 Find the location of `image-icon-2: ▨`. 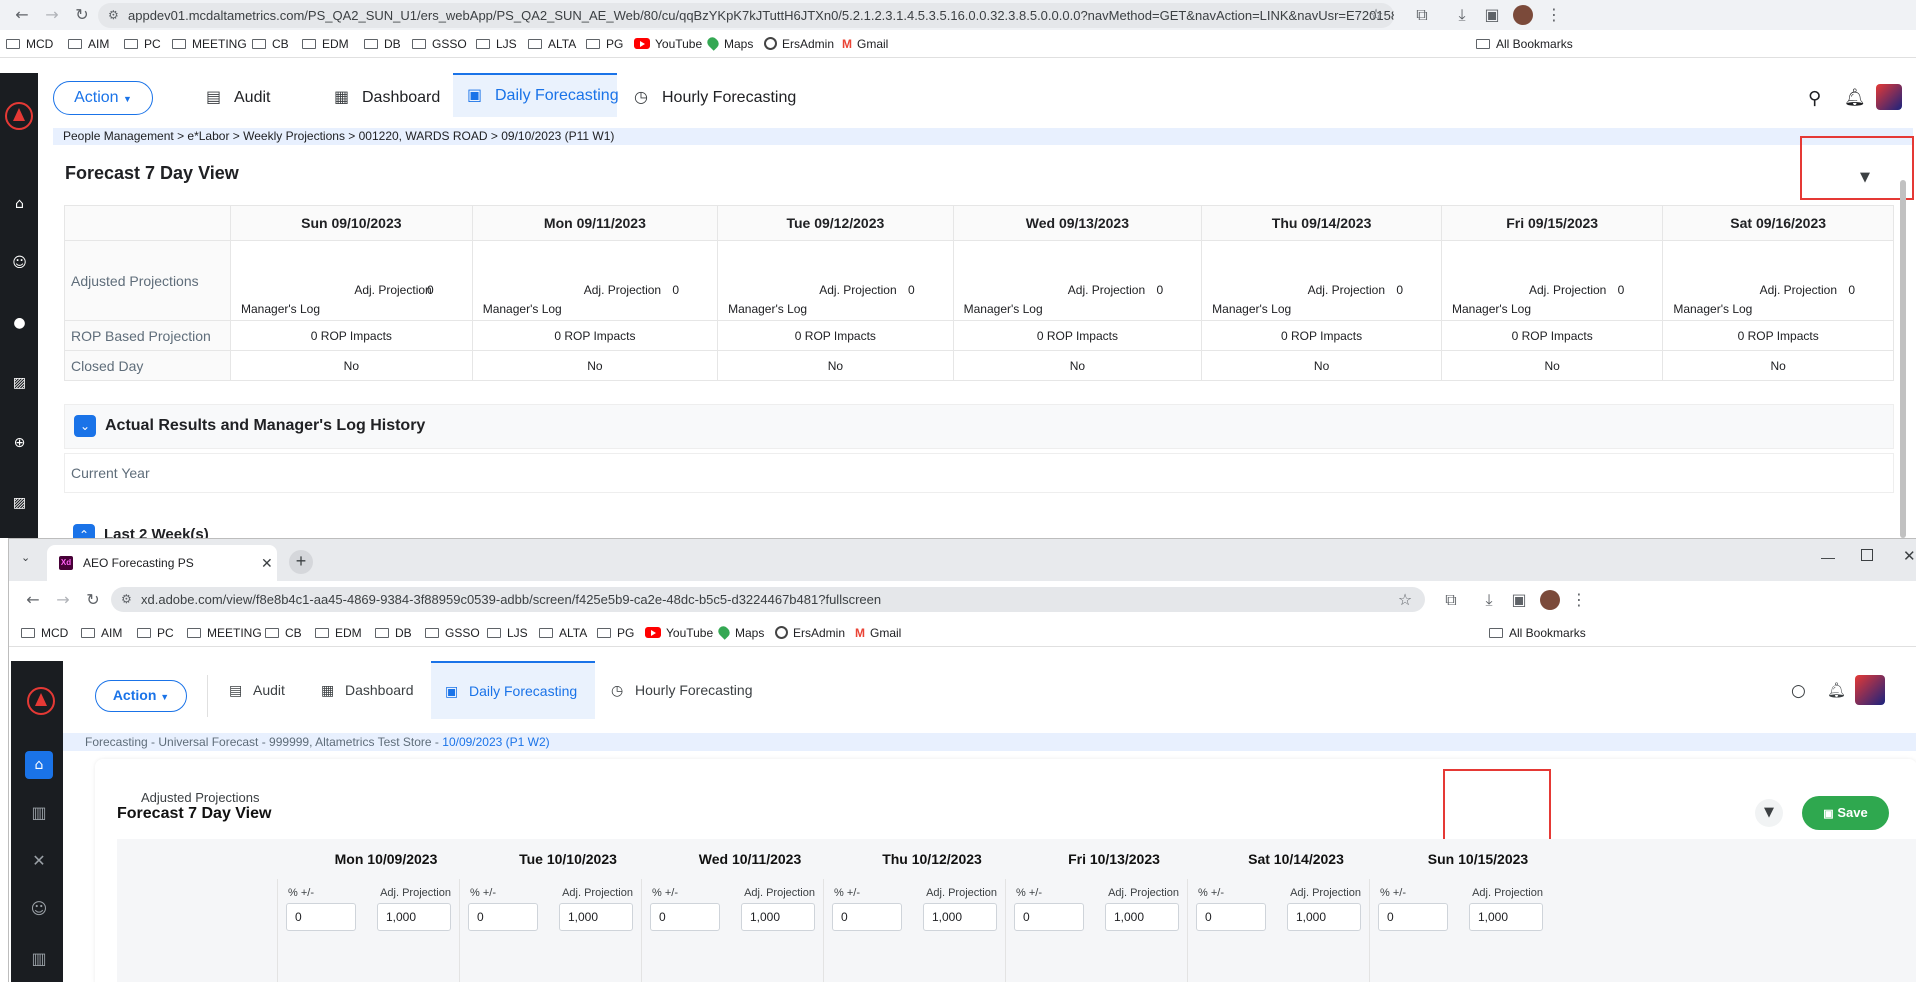

image-icon-2: ▨ is located at coordinates (19, 503).